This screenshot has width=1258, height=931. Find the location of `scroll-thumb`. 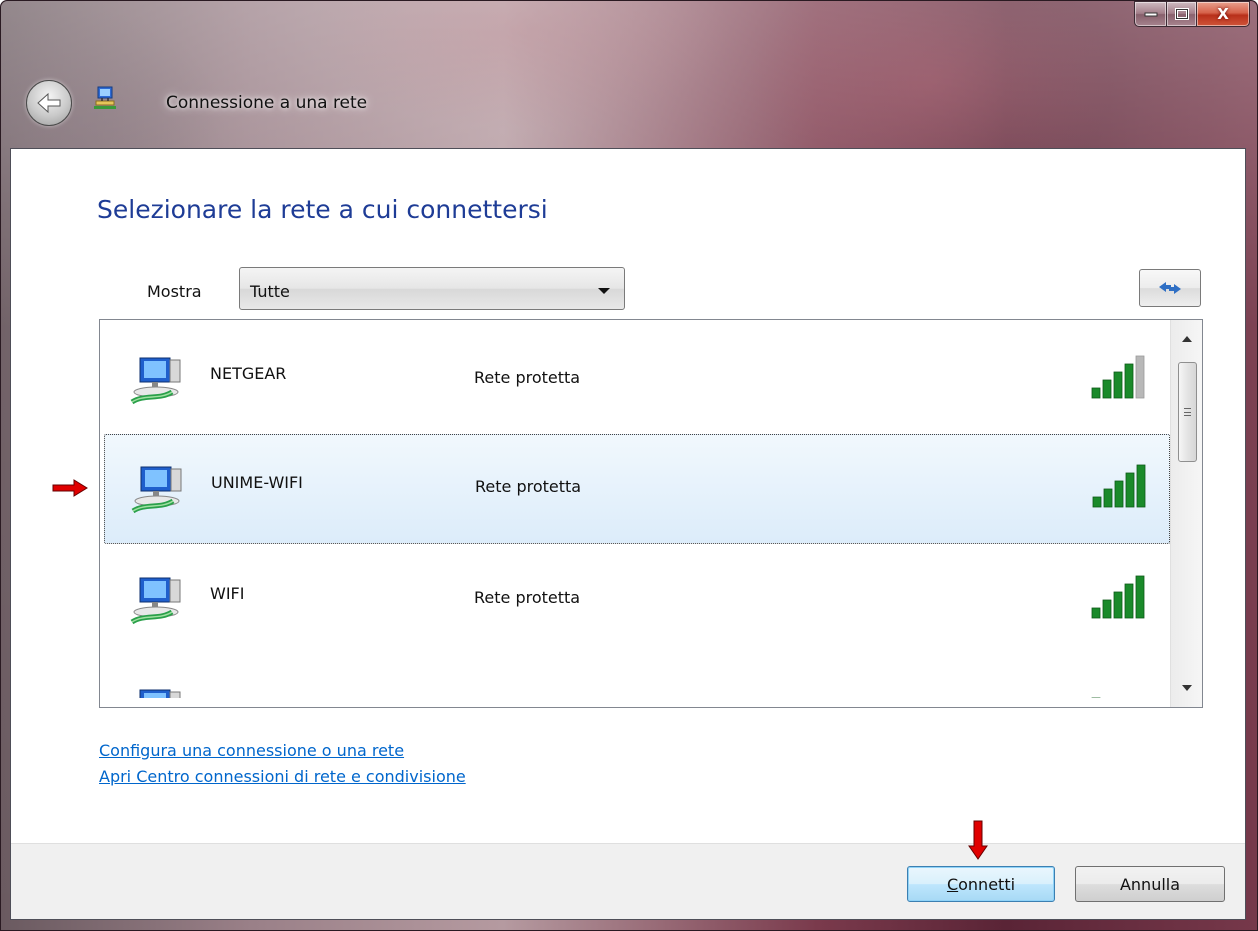

scroll-thumb is located at coordinates (1187, 412).